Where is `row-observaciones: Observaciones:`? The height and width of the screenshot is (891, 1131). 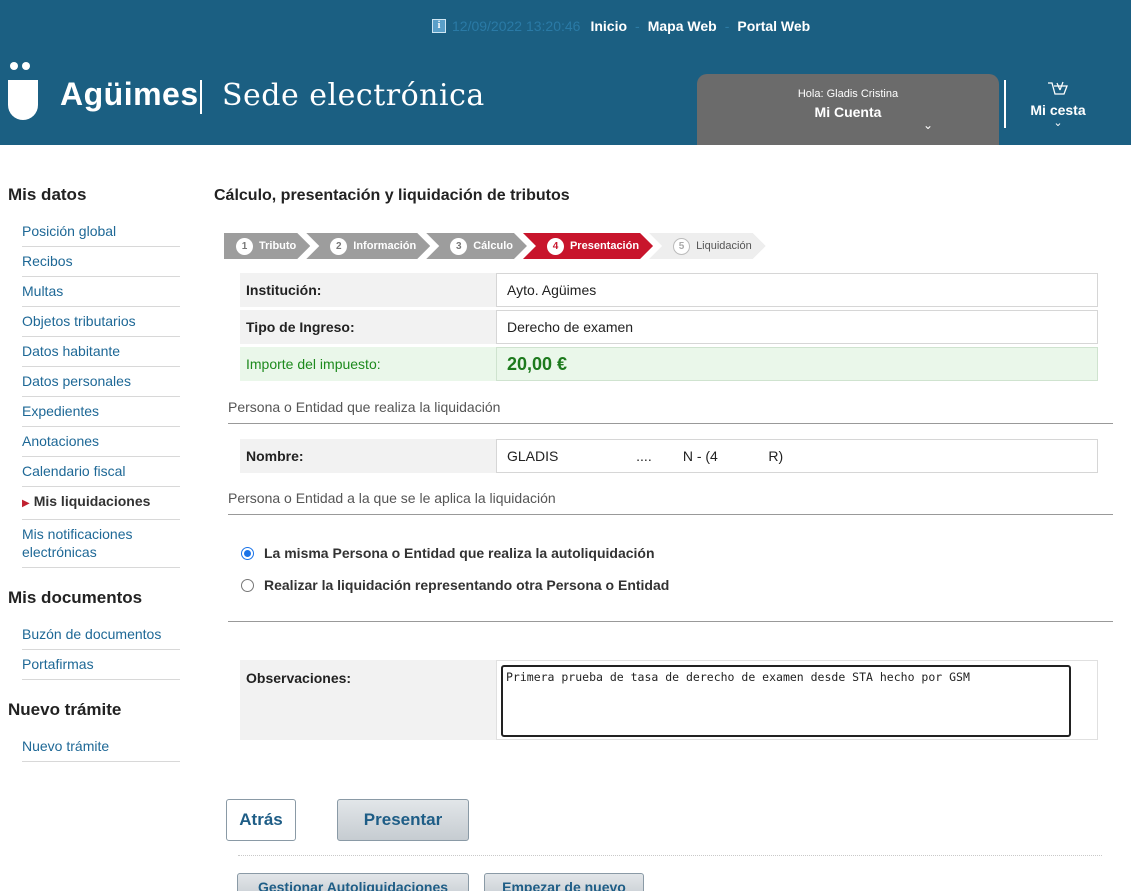 row-observaciones: Observaciones: is located at coordinates (669, 700).